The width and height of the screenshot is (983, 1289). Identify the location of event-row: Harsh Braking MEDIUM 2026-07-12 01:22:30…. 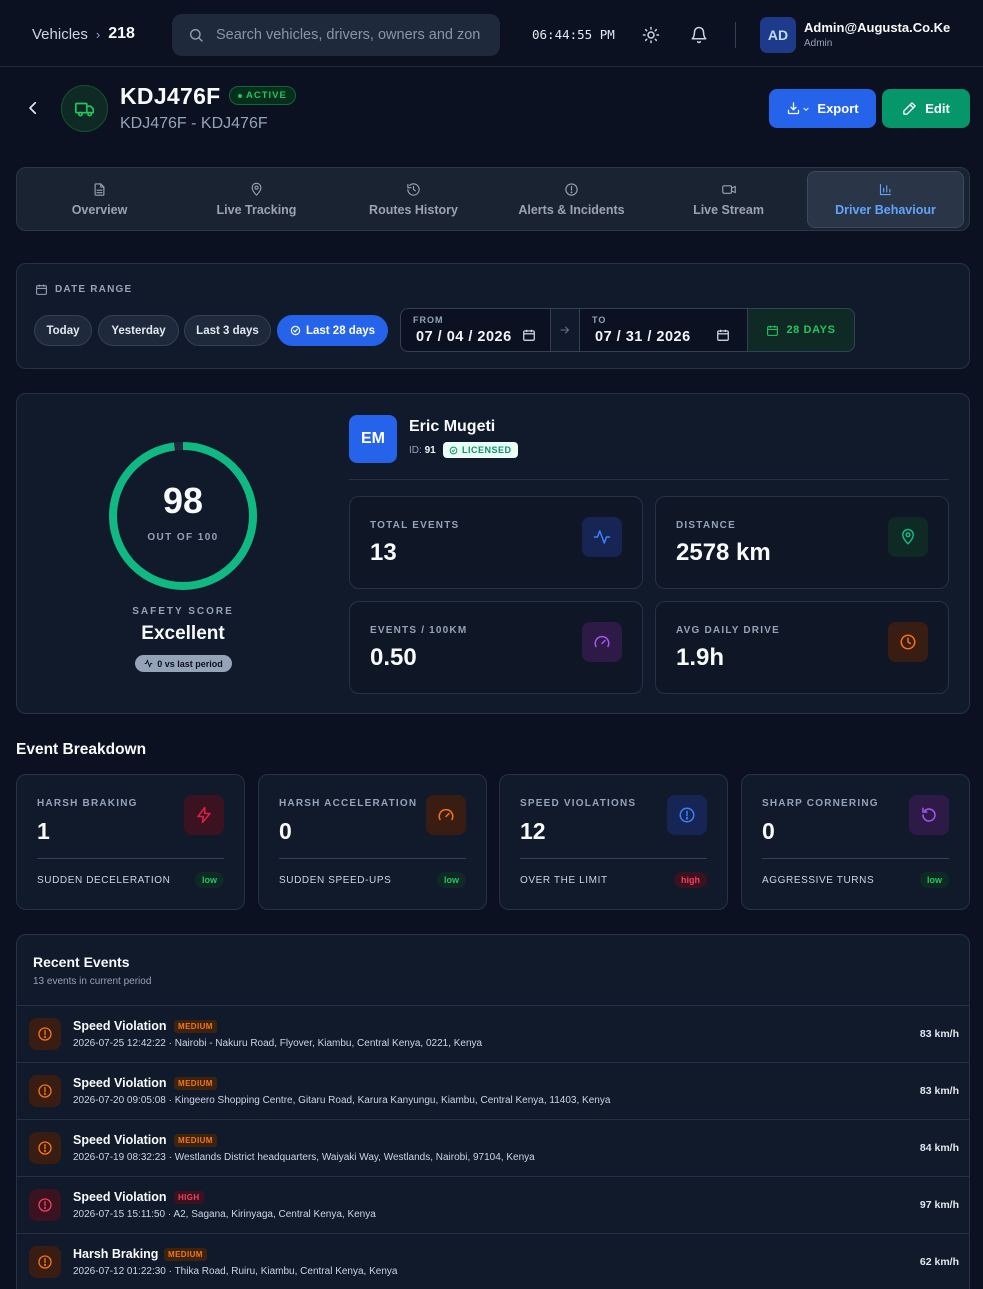
(493, 1261).